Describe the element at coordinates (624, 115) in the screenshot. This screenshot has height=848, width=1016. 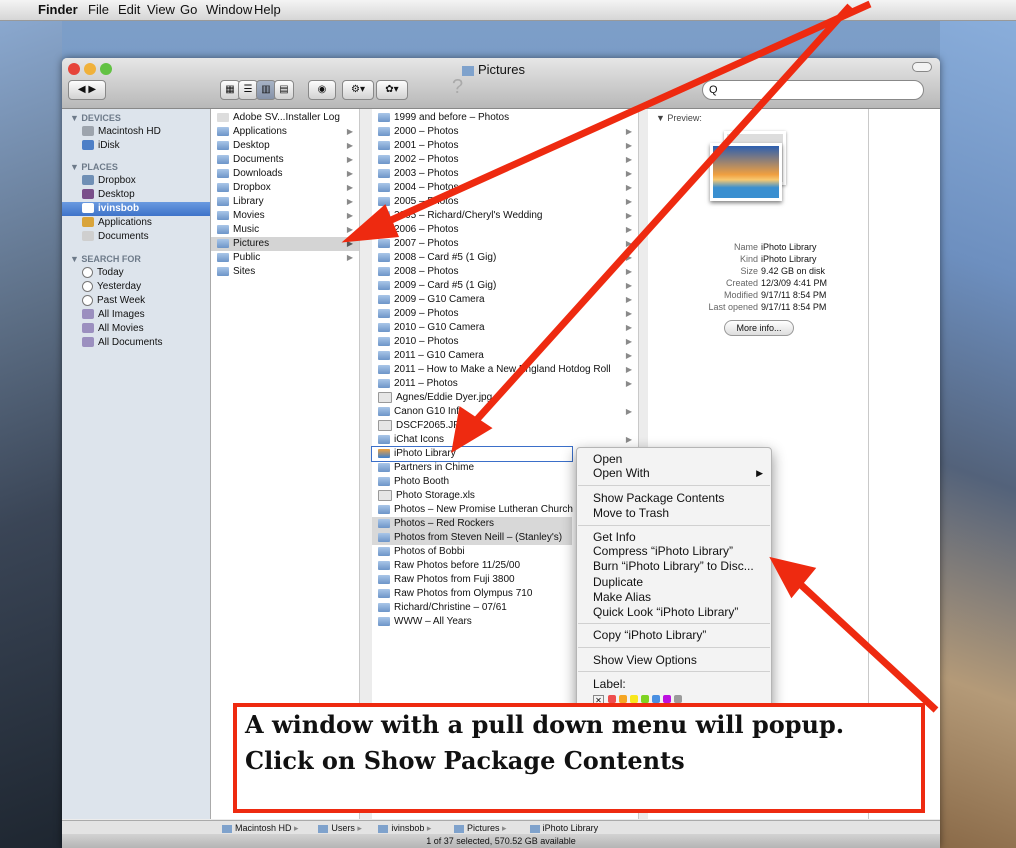
I see `arrow-to-pictures` at that location.